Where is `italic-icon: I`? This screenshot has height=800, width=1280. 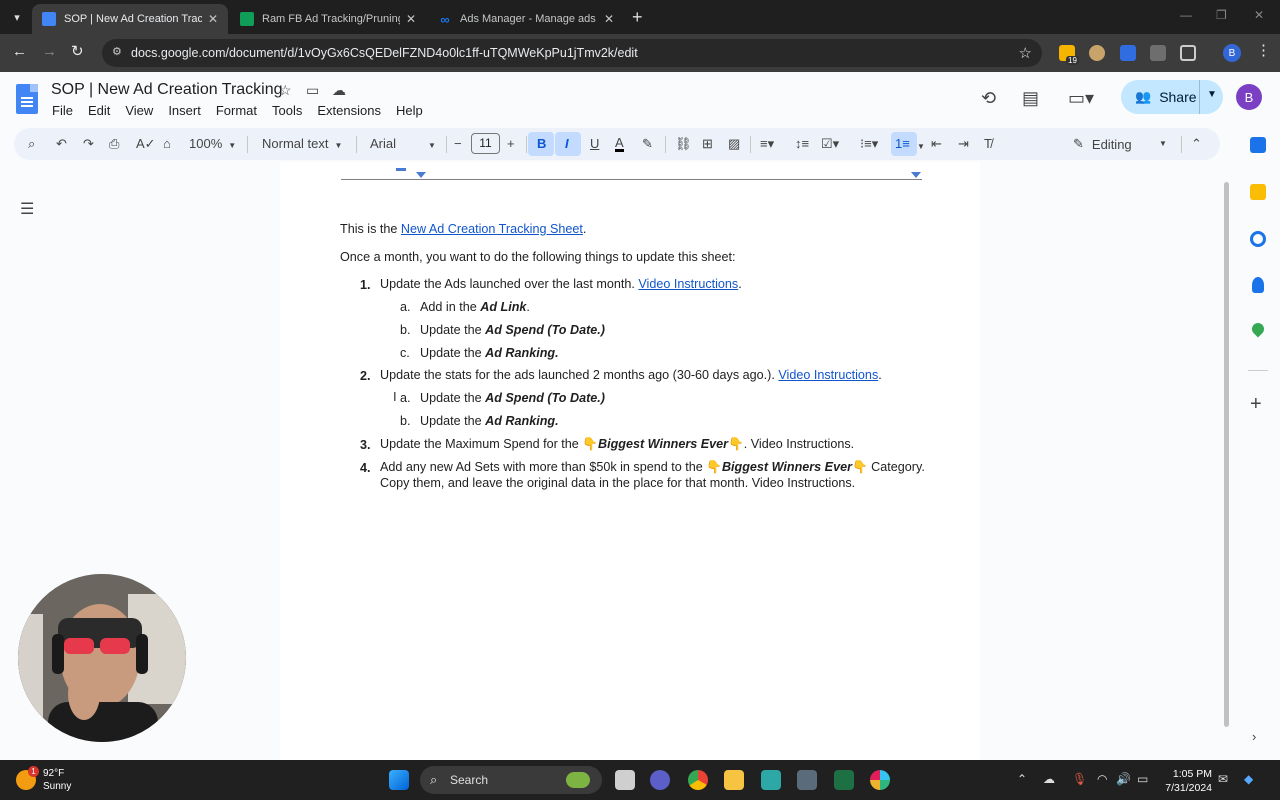 italic-icon: I is located at coordinates (567, 144).